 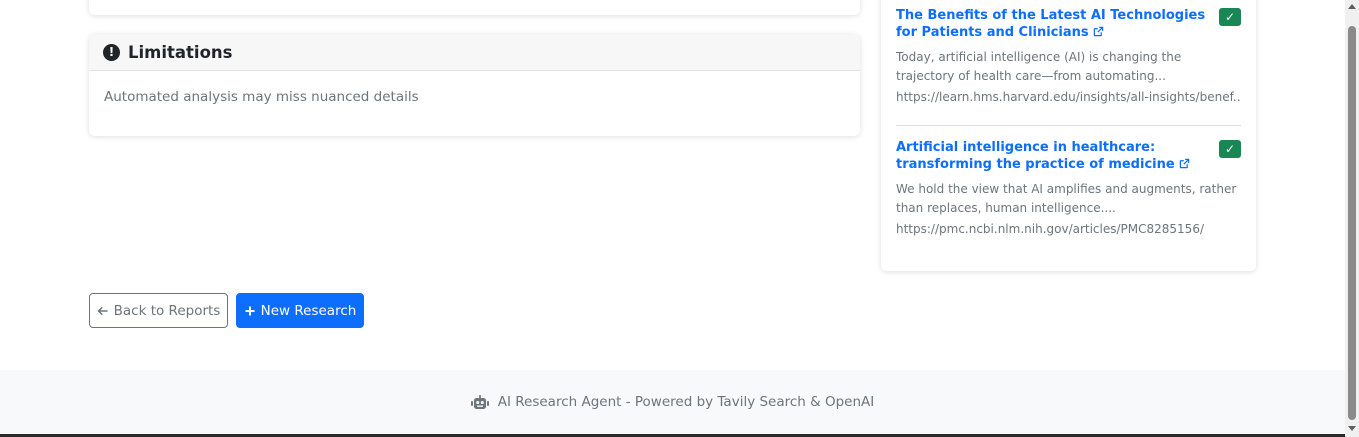 What do you see at coordinates (479, 401) in the screenshot?
I see `robot-icon` at bounding box center [479, 401].